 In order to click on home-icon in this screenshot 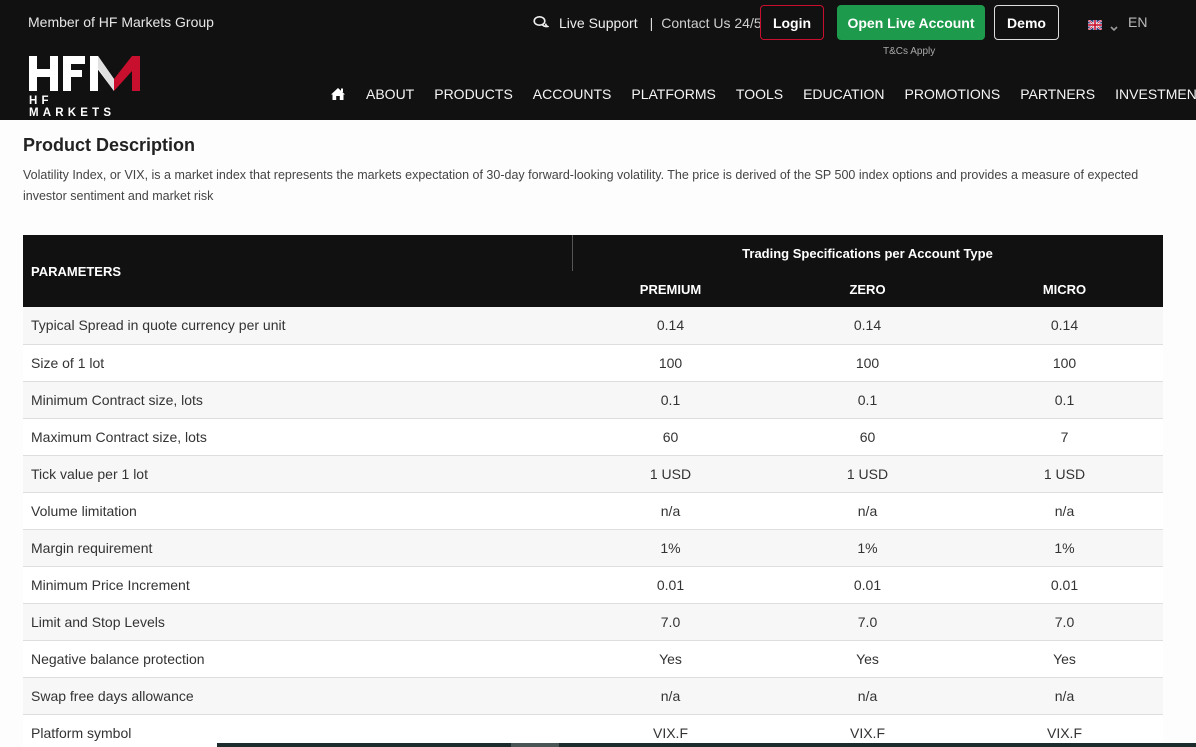, I will do `click(338, 94)`.